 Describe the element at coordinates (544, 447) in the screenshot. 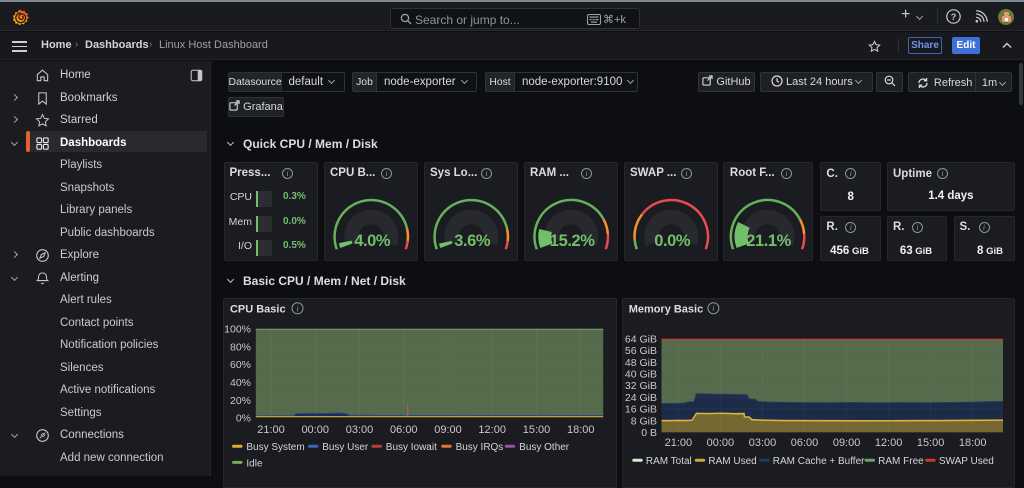

I see `svg-text: Busy Other` at that location.